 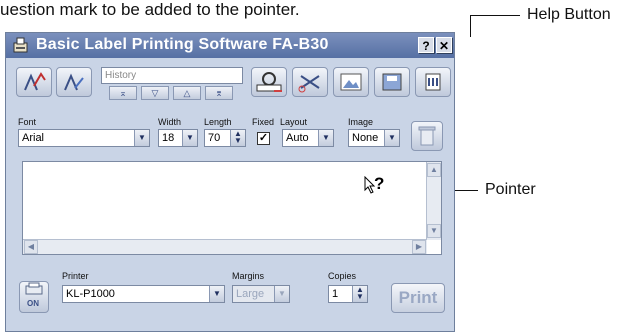 I want to click on save-icon, so click(x=392, y=82).